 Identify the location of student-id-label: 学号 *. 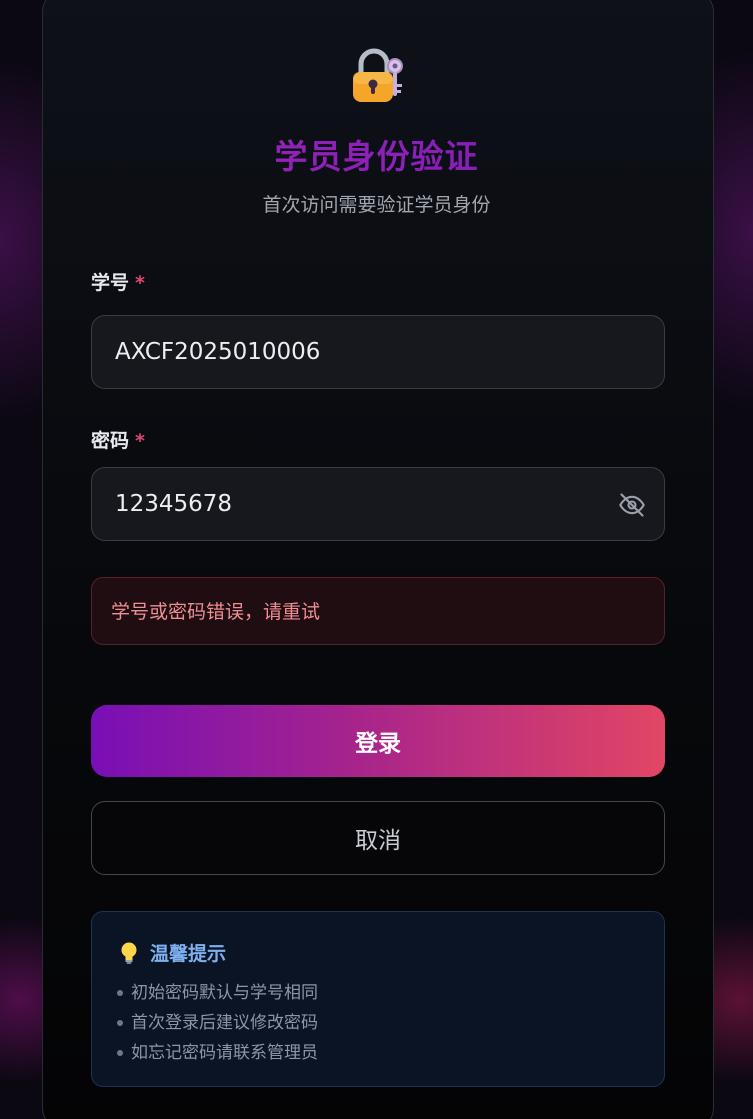
(118, 281).